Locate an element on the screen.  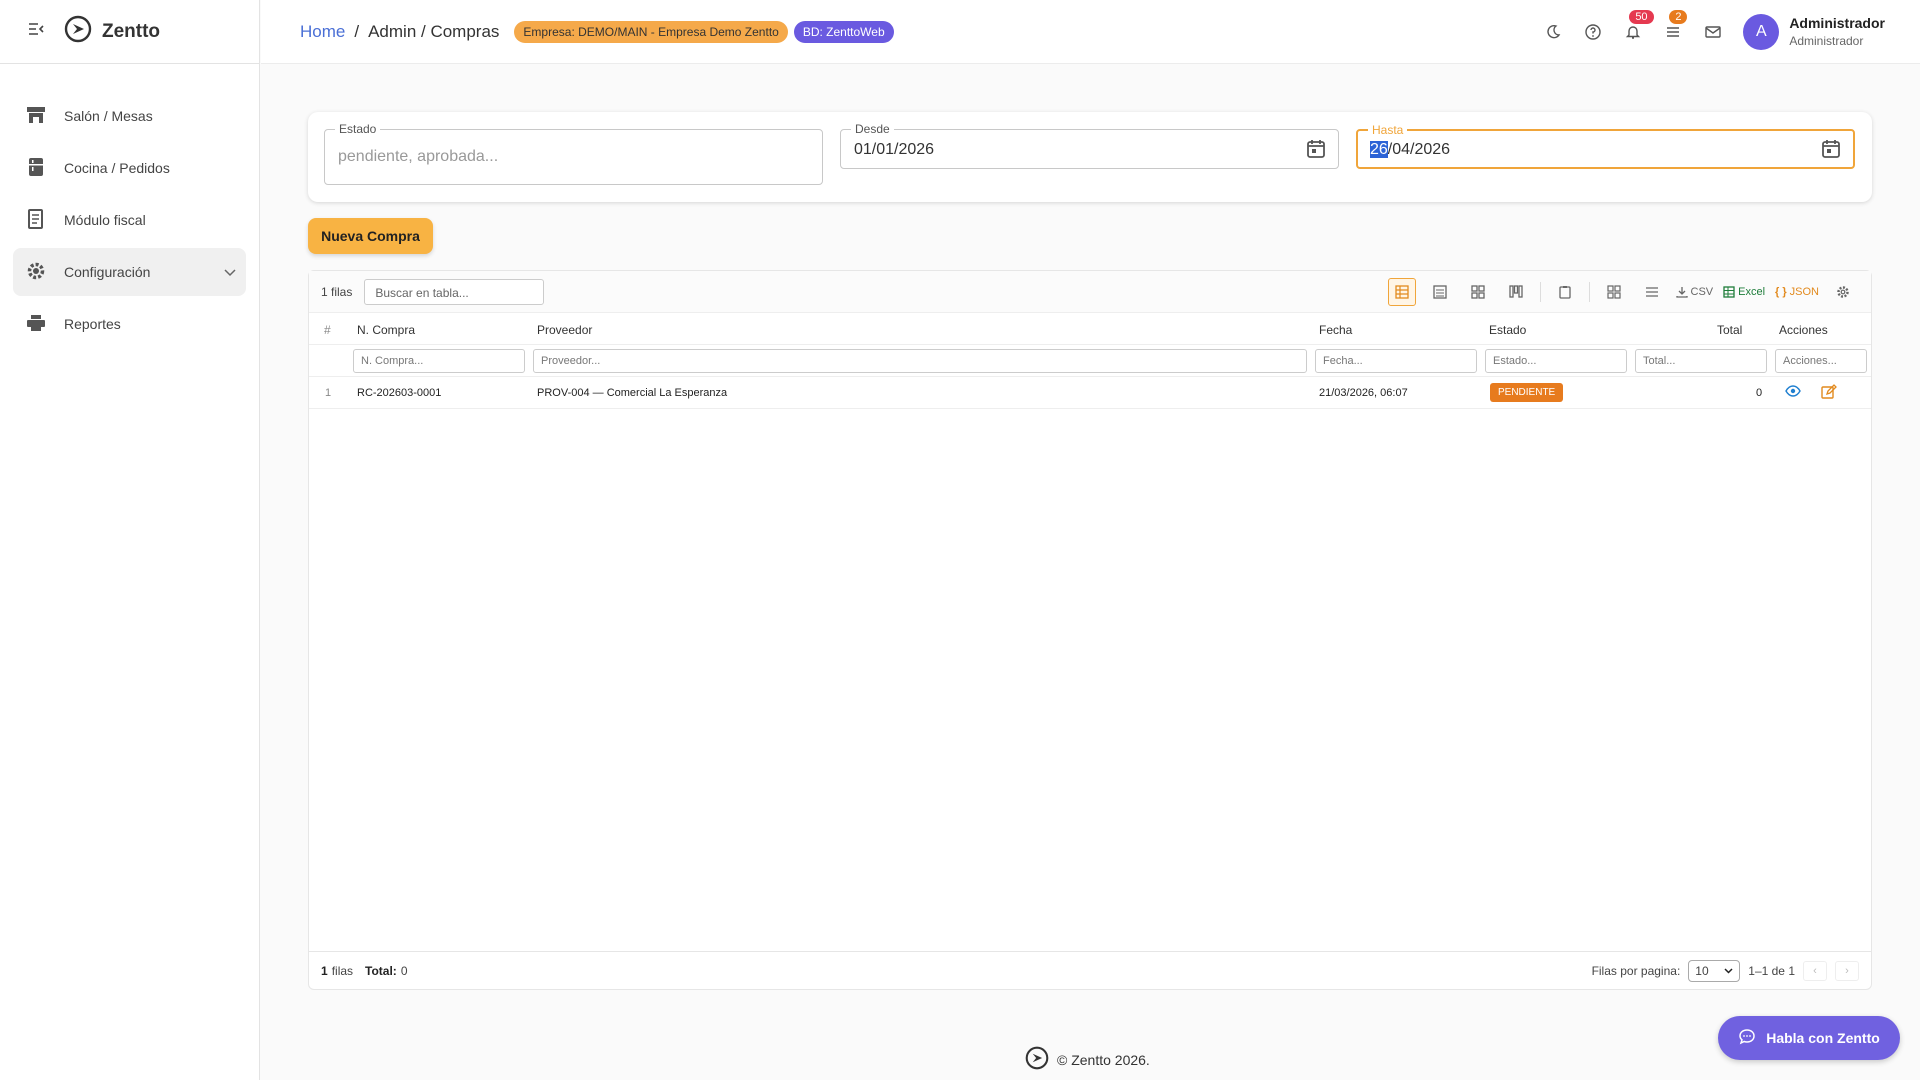
col-estado-header: Estado is located at coordinates (1507, 330).